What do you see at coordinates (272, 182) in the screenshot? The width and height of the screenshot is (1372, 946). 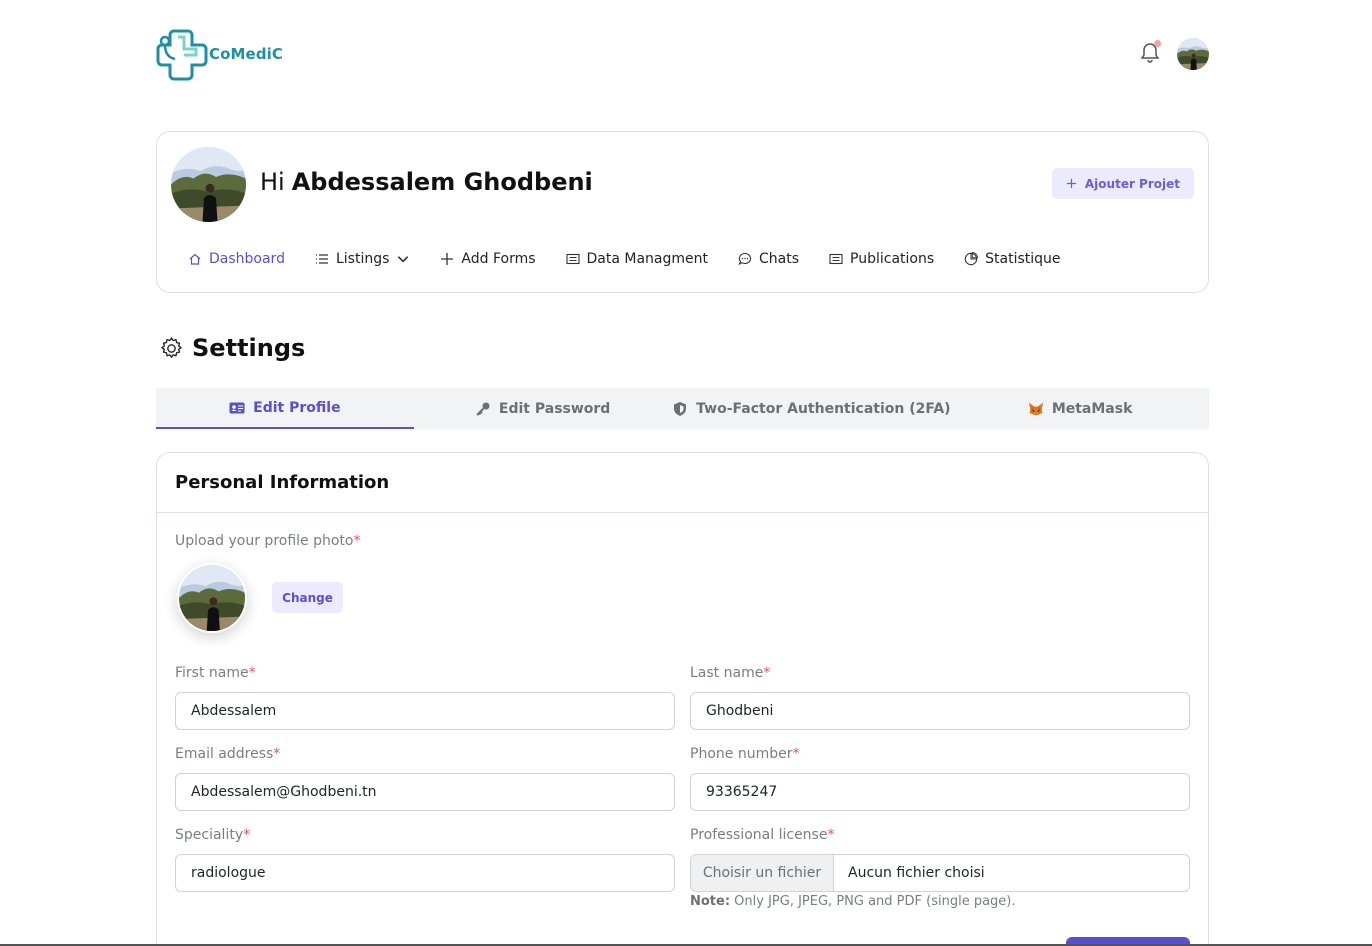 I see `greeting-hi: Hi` at bounding box center [272, 182].